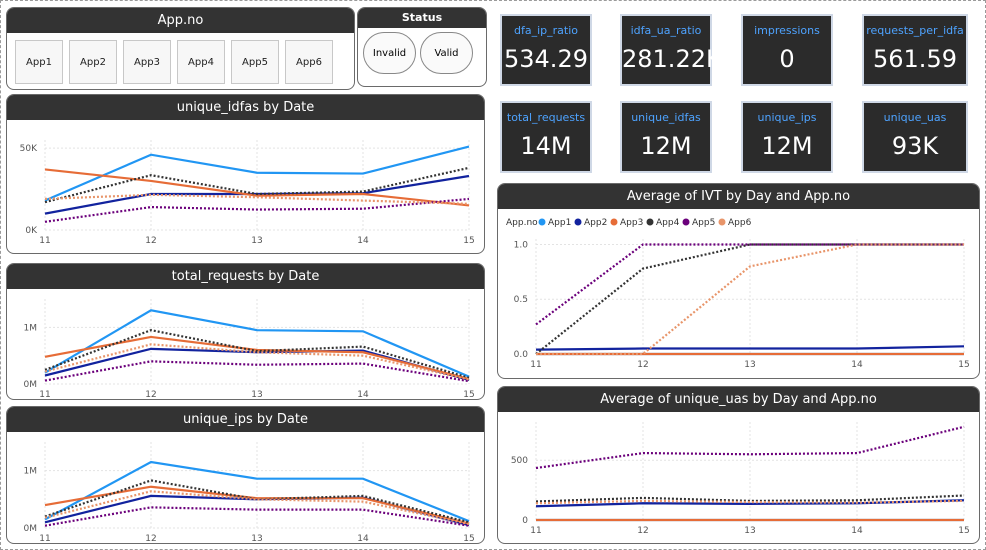 The image size is (986, 550). Describe the element at coordinates (787, 30) in the screenshot. I see `kpi-label: impressions` at that location.